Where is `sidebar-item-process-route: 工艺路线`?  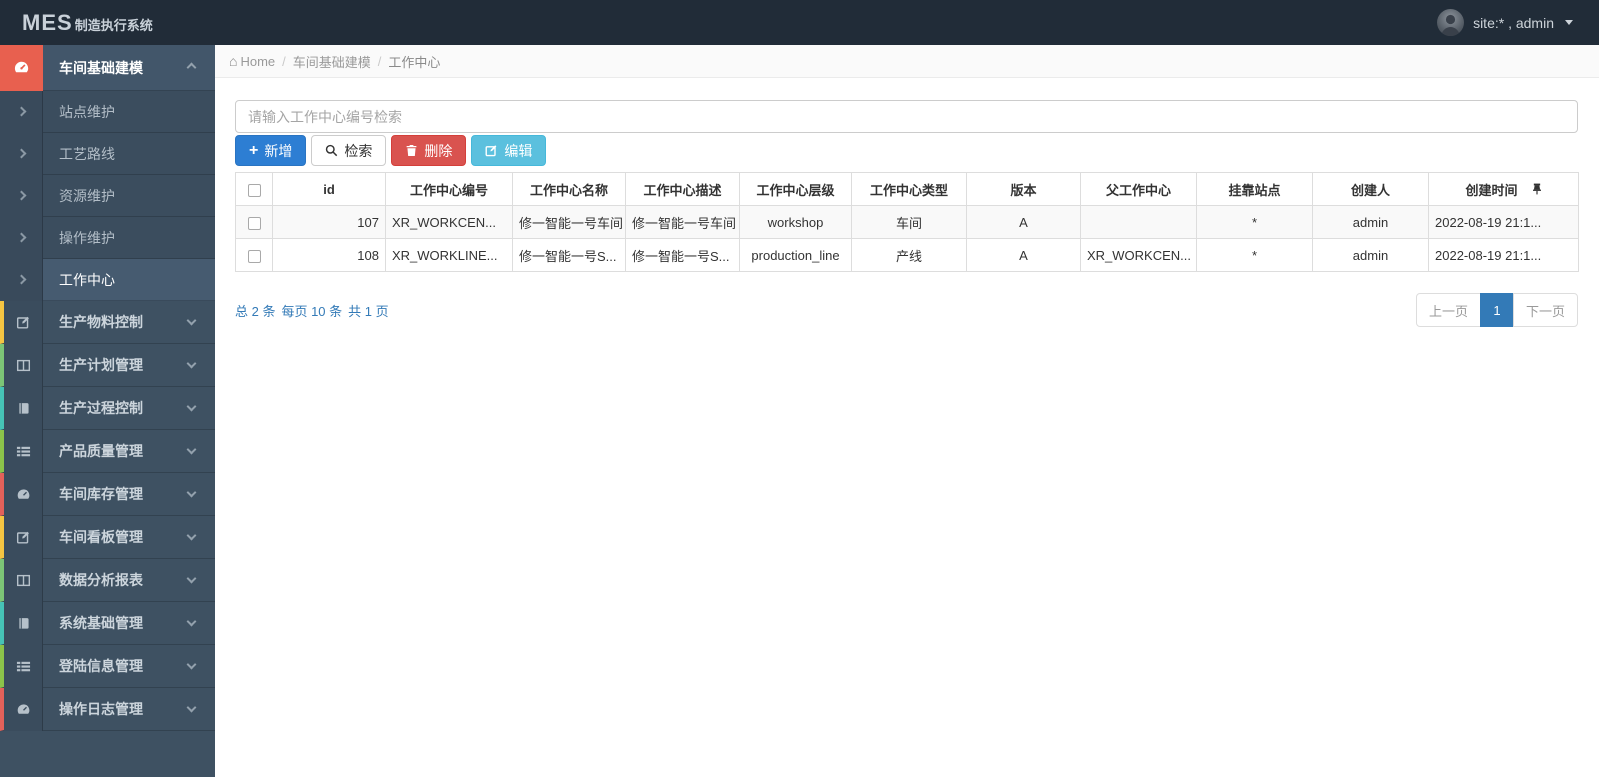
sidebar-item-process-route: 工艺路线 is located at coordinates (107, 153).